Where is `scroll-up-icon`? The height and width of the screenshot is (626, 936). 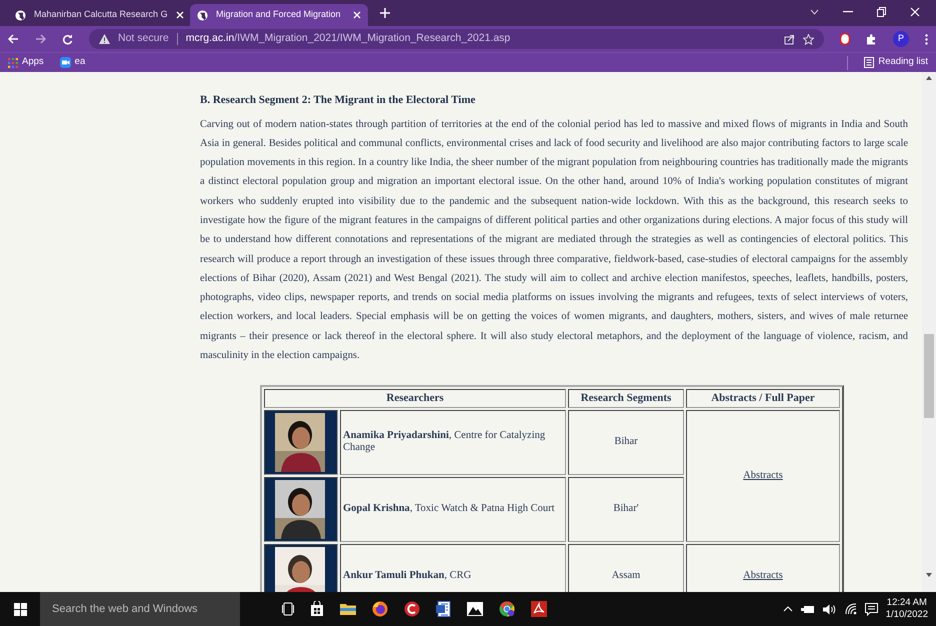 scroll-up-icon is located at coordinates (929, 78).